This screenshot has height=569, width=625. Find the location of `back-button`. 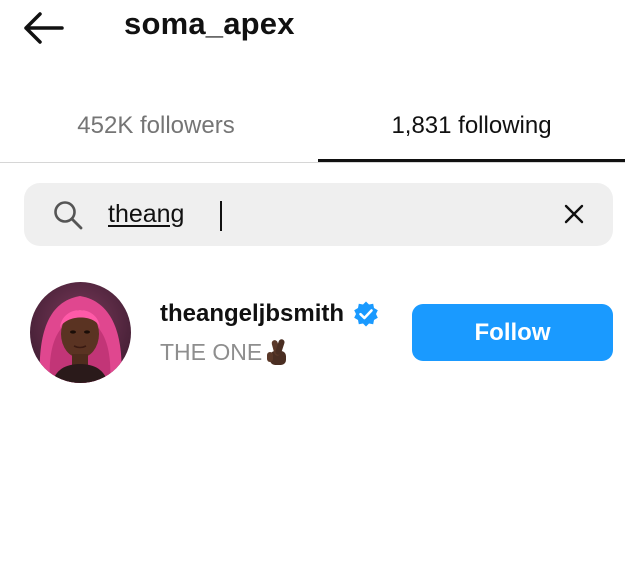

back-button is located at coordinates (43, 28).